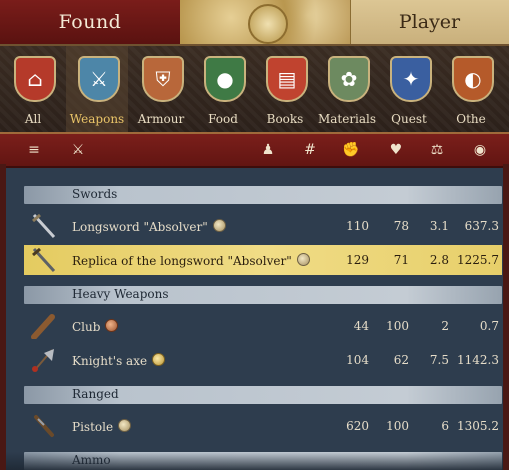  What do you see at coordinates (112, 325) in the screenshot?
I see `copper-coin-icon` at bounding box center [112, 325].